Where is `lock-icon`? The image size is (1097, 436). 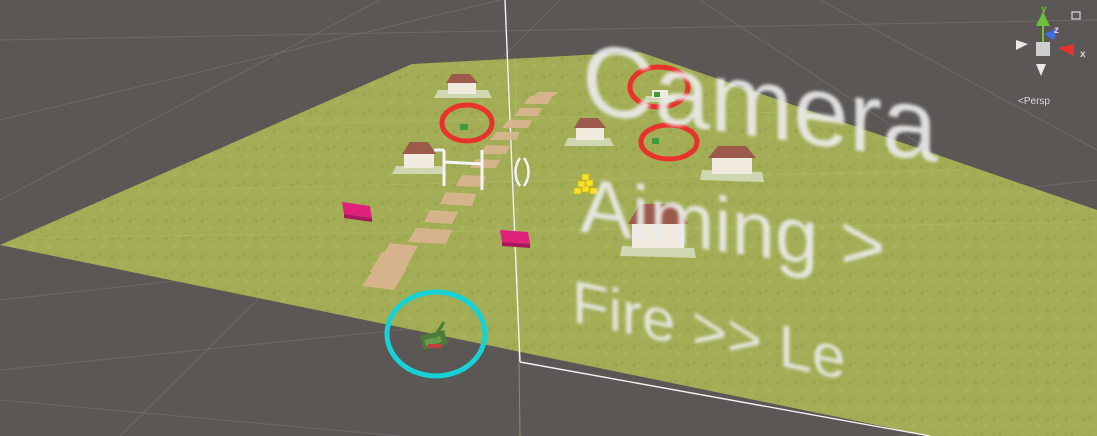 lock-icon is located at coordinates (1076, 15).